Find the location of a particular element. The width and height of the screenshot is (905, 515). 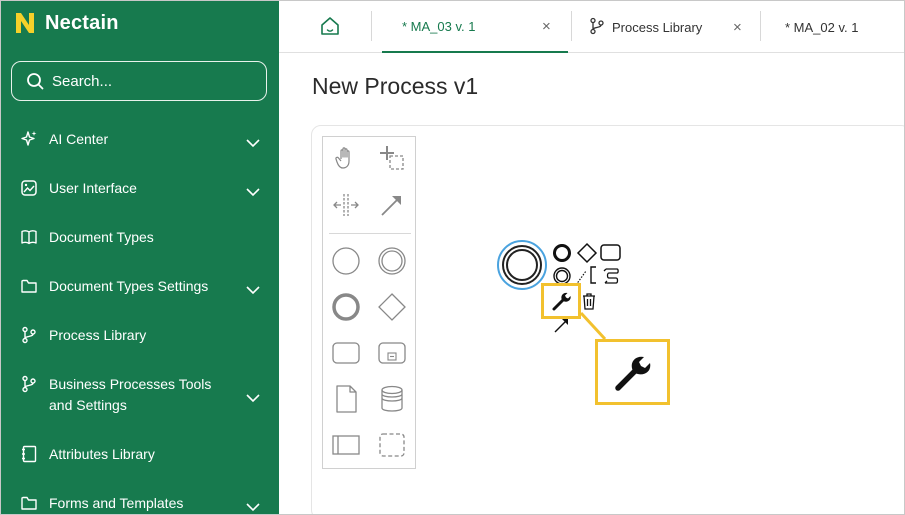

search-icon is located at coordinates (35, 81).